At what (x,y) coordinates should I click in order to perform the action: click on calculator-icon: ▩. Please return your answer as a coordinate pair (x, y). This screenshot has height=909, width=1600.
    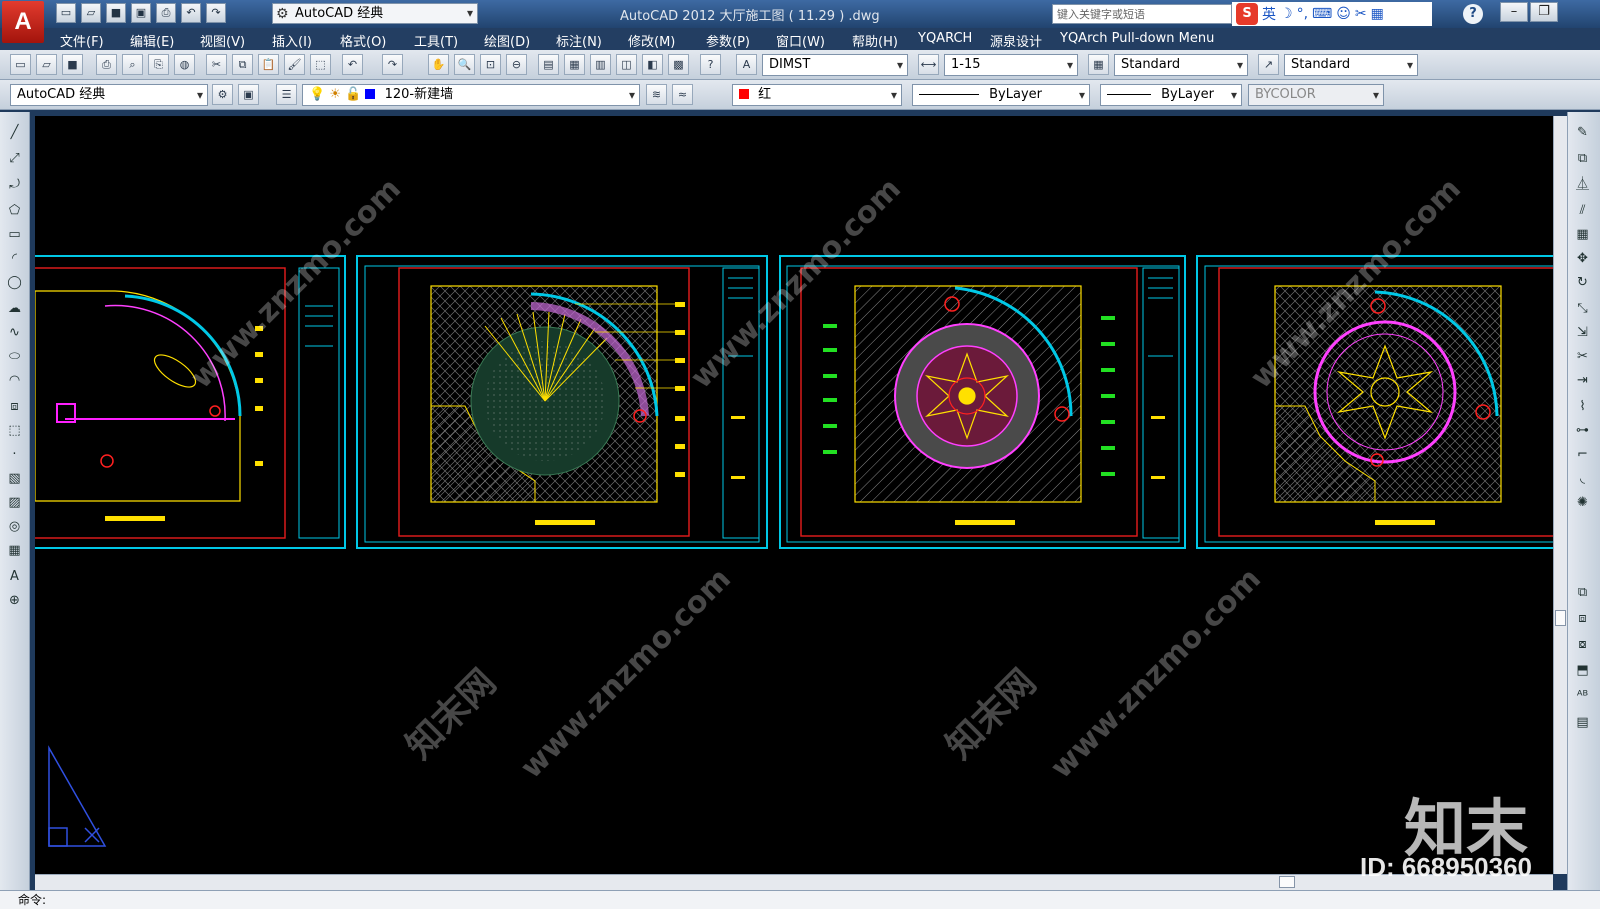
    Looking at the image, I should click on (678, 64).